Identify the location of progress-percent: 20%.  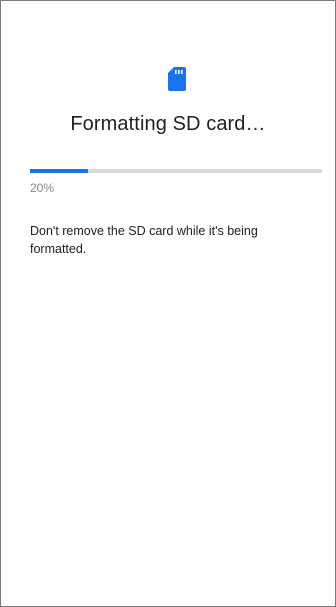
(42, 188).